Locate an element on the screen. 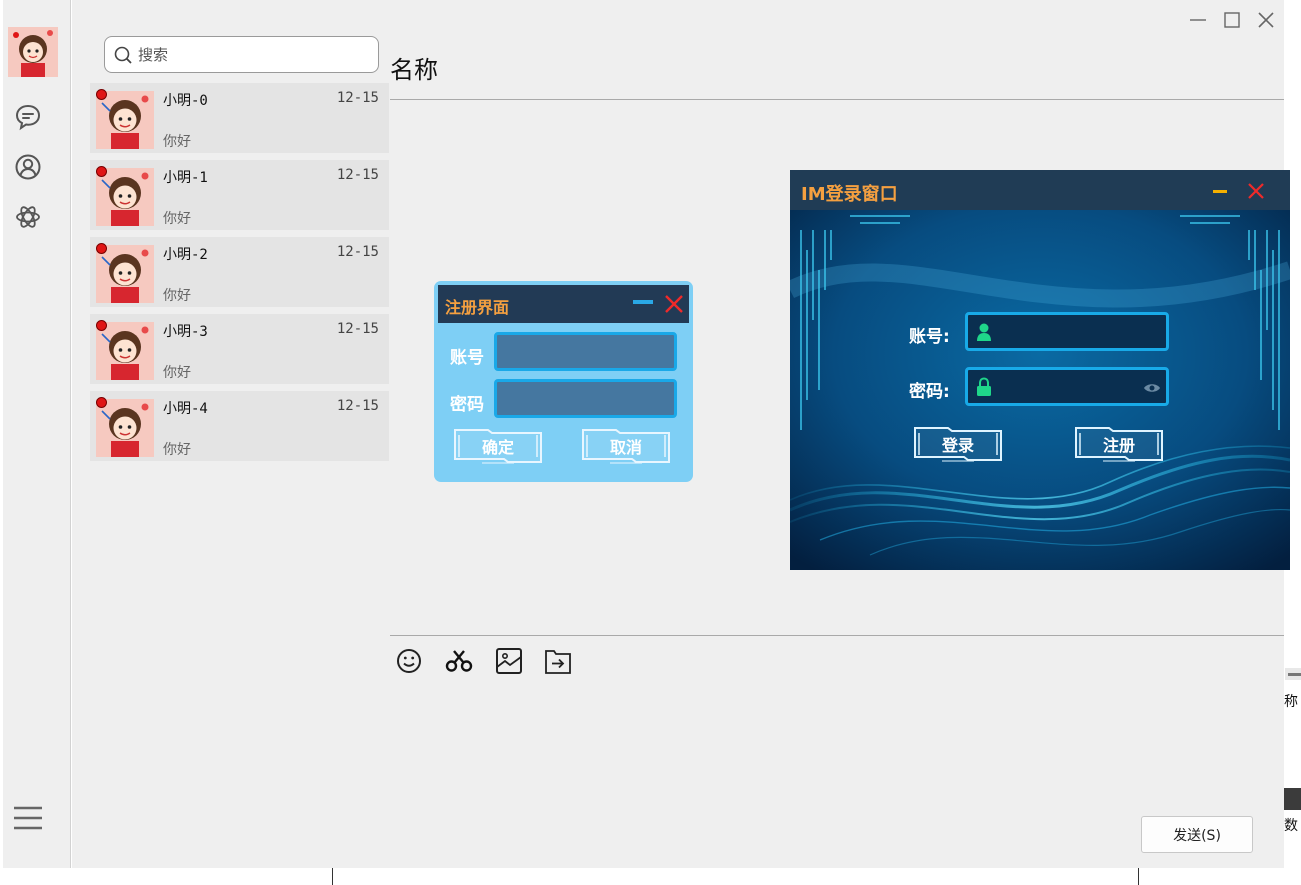 Image resolution: width=1301 pixels, height=885 pixels. session-name: 小明-0 is located at coordinates (185, 101).